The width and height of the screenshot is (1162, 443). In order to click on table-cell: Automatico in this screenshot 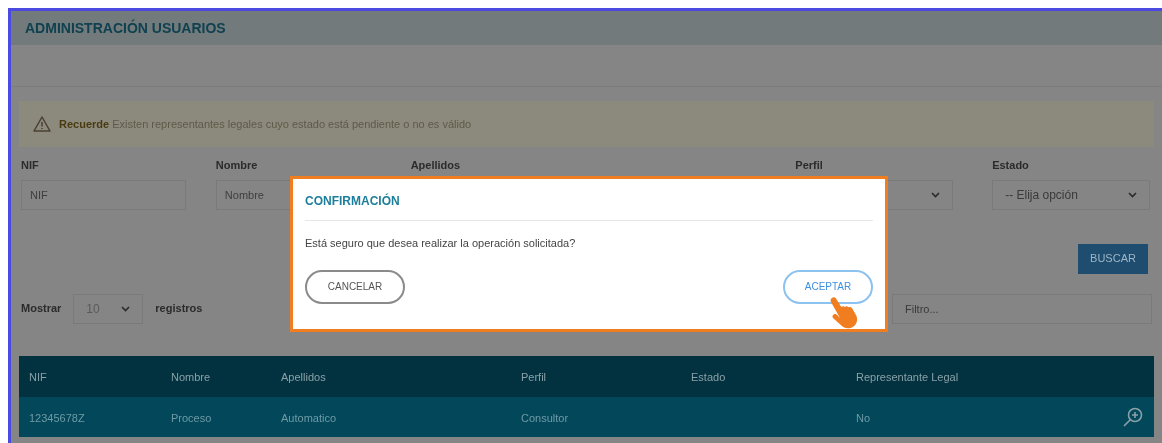, I will do `click(309, 417)`.